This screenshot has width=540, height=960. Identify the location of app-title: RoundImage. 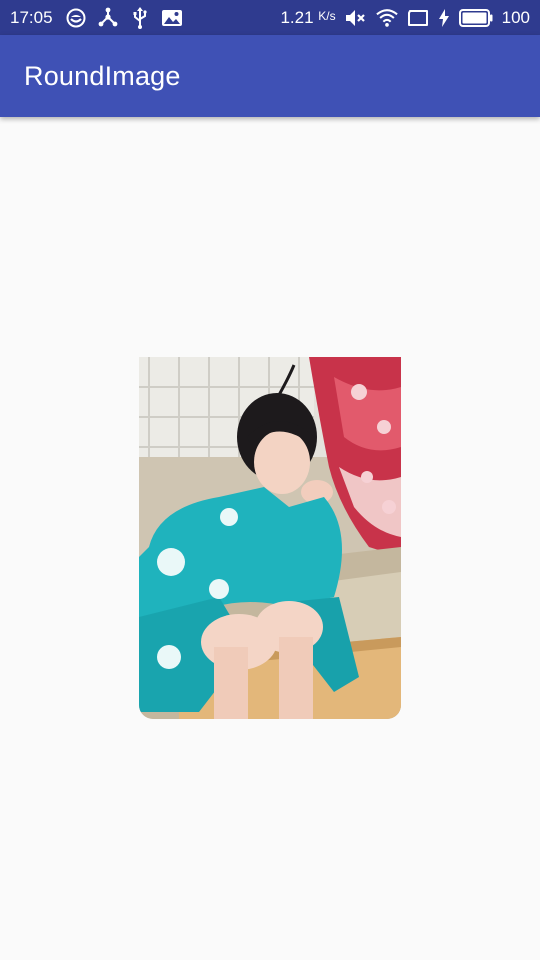
(102, 75).